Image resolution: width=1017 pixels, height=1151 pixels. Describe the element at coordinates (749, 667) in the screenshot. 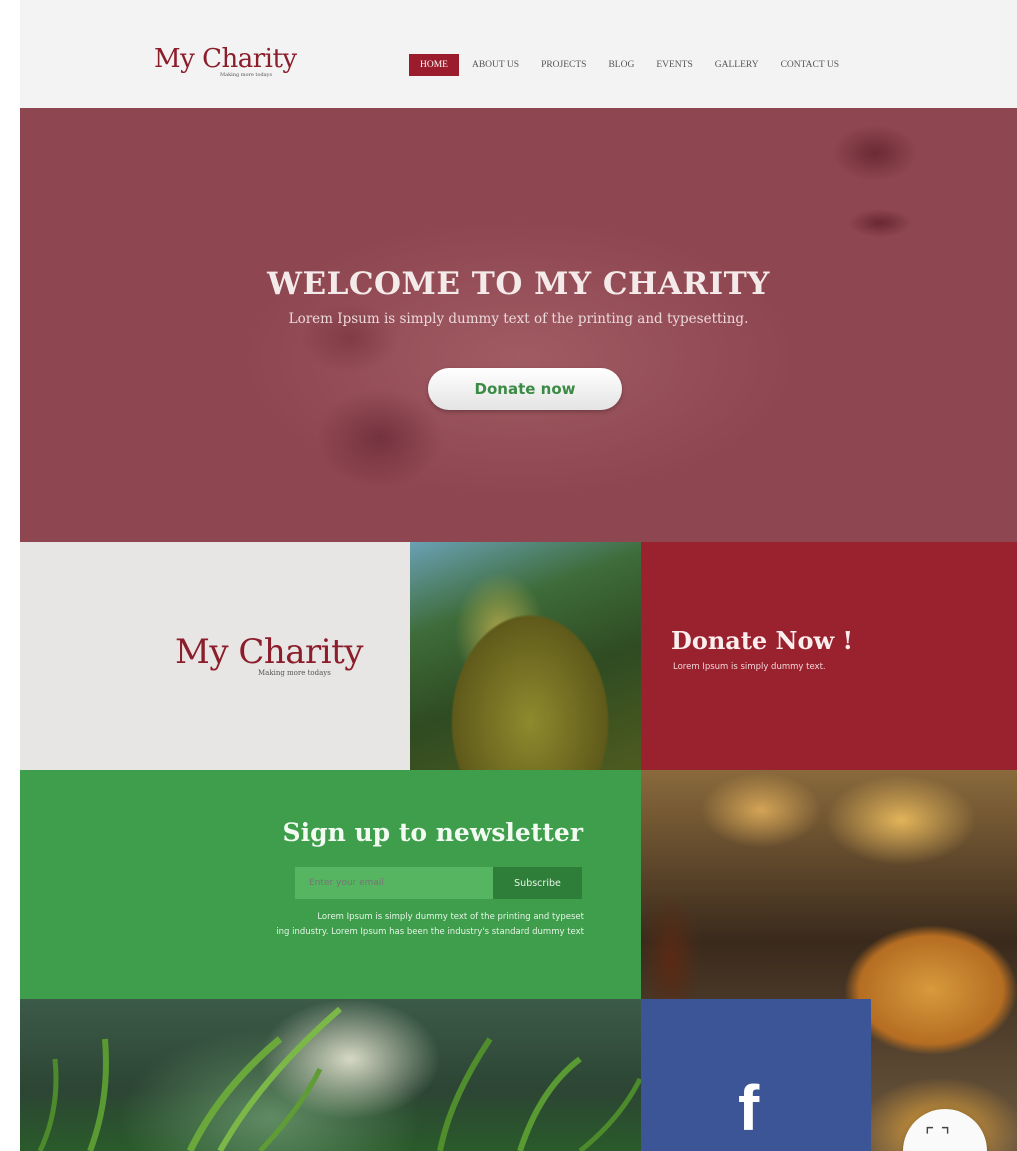

I see `donate-tile-text: Lorem Ipsum is simply dummy text.` at that location.